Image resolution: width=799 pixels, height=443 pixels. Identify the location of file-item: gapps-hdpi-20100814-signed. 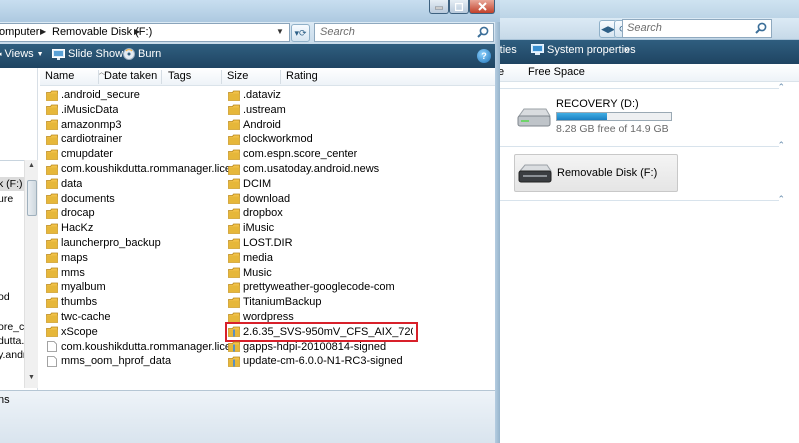
(307, 347).